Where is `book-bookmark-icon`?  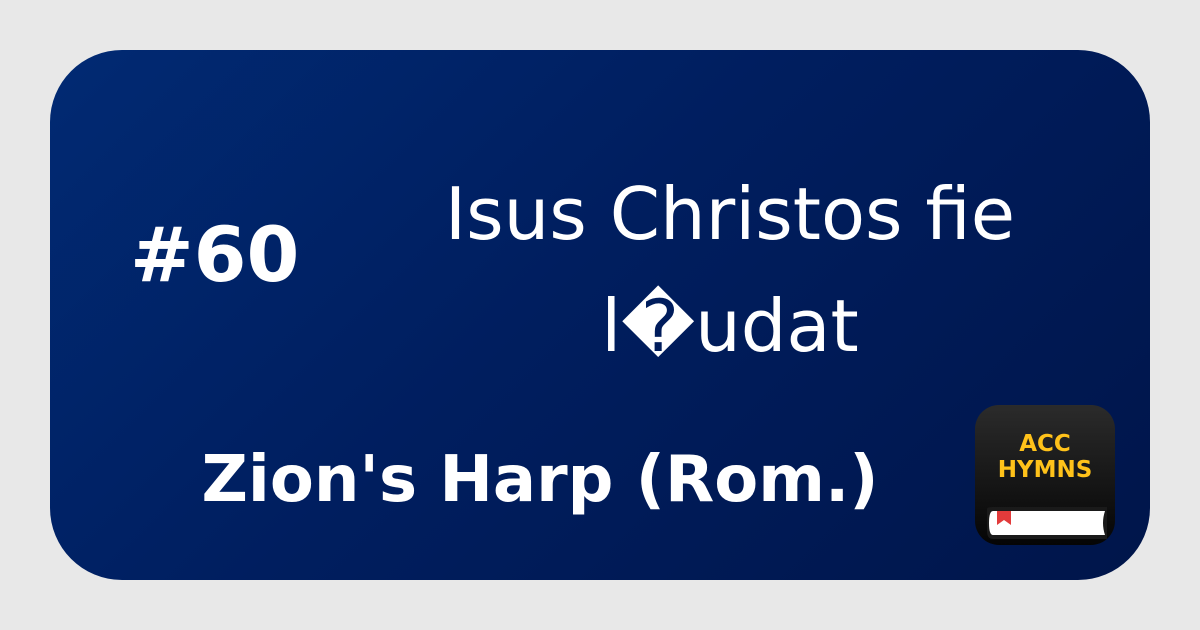 book-bookmark-icon is located at coordinates (1047, 523).